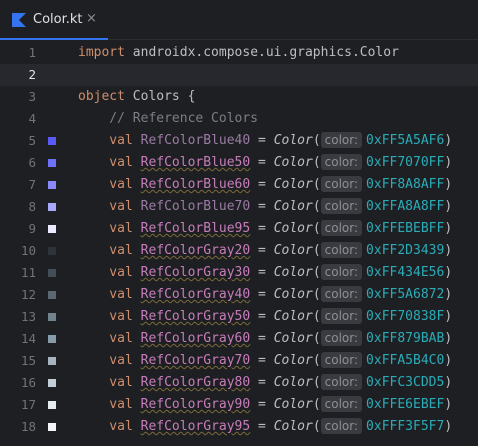 The height and width of the screenshot is (446, 478). I want to click on line-number: 6, so click(32, 162).